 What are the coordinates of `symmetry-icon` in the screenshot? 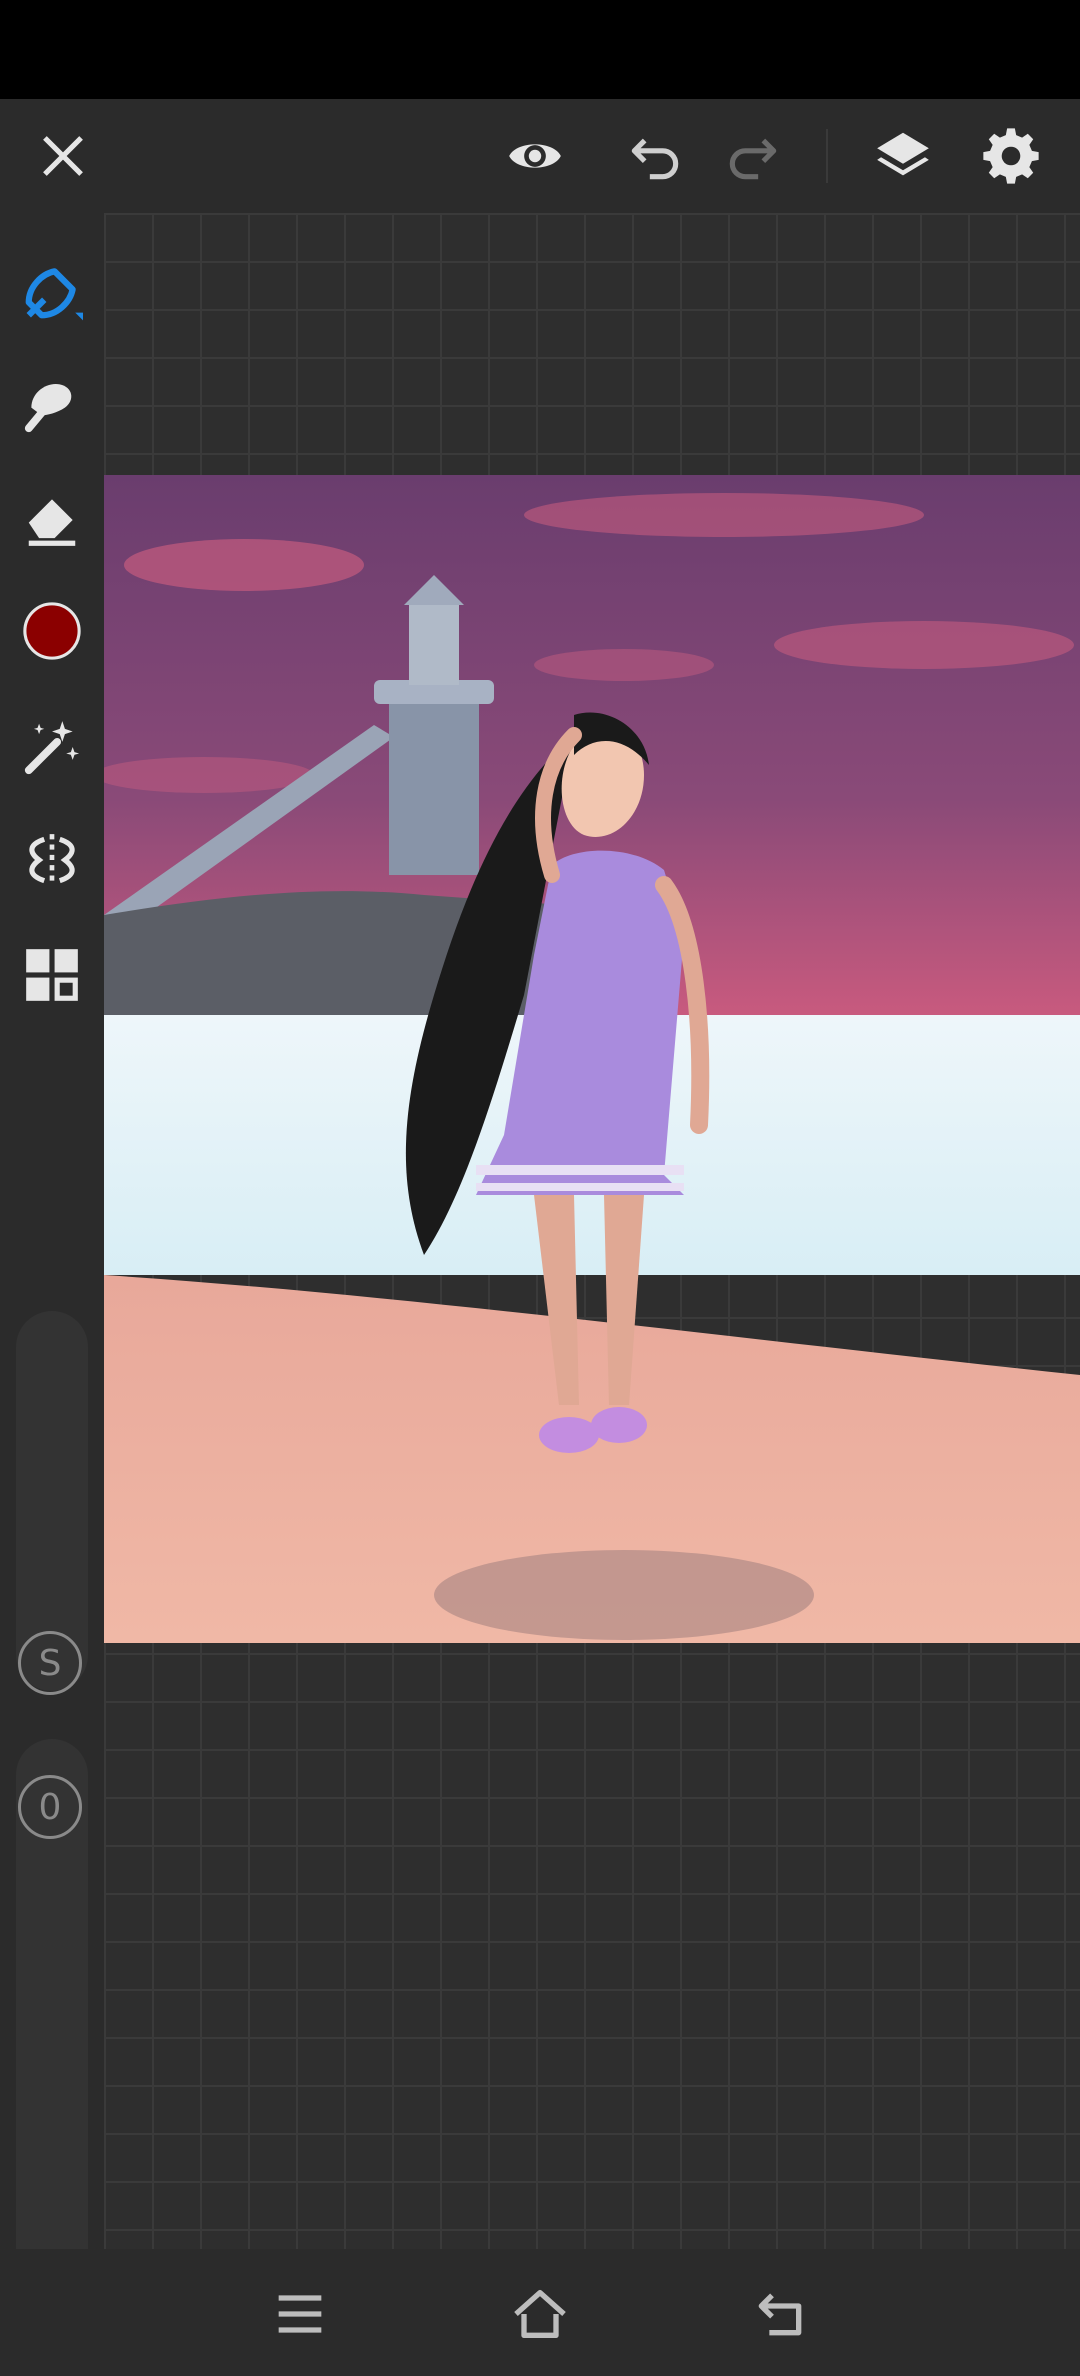 It's located at (52, 860).